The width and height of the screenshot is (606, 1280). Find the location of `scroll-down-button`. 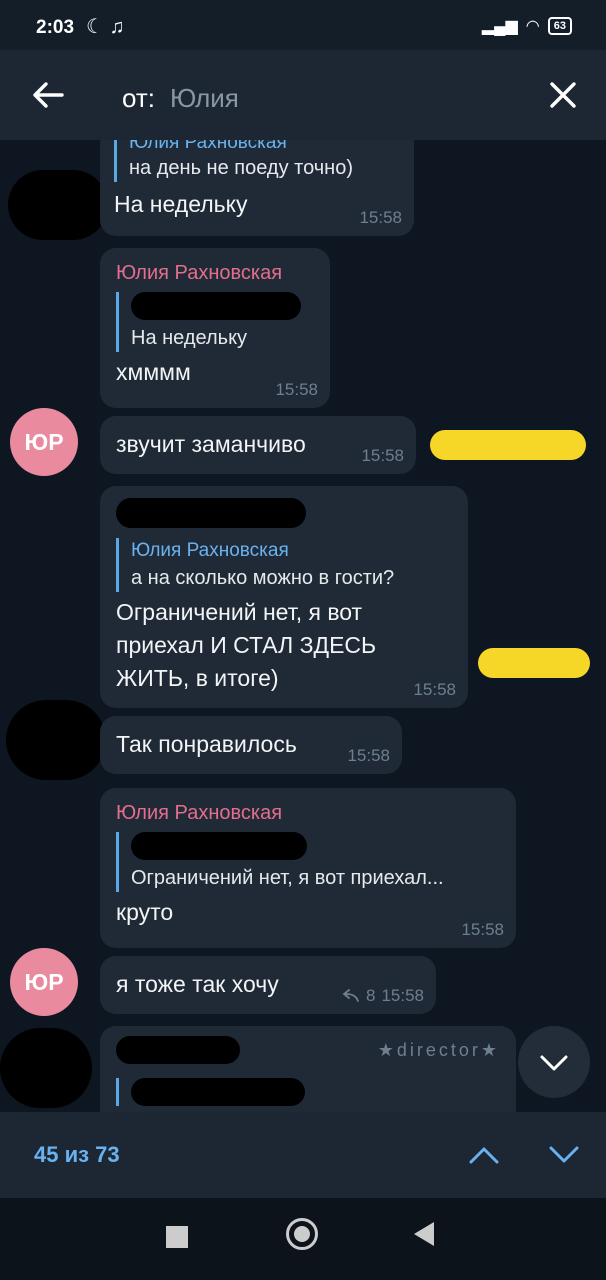

scroll-down-button is located at coordinates (554, 1062).